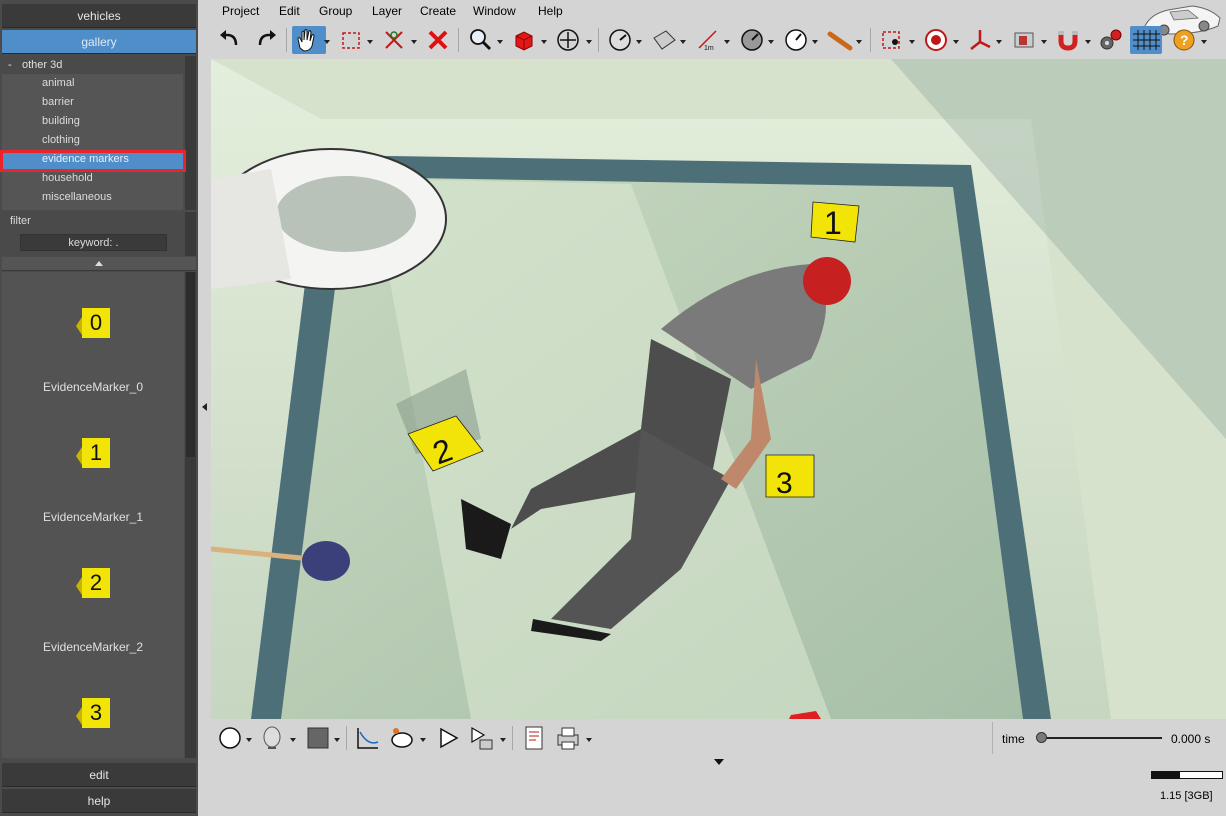  I want to click on evidence-marker-icon: 2, so click(95, 583).